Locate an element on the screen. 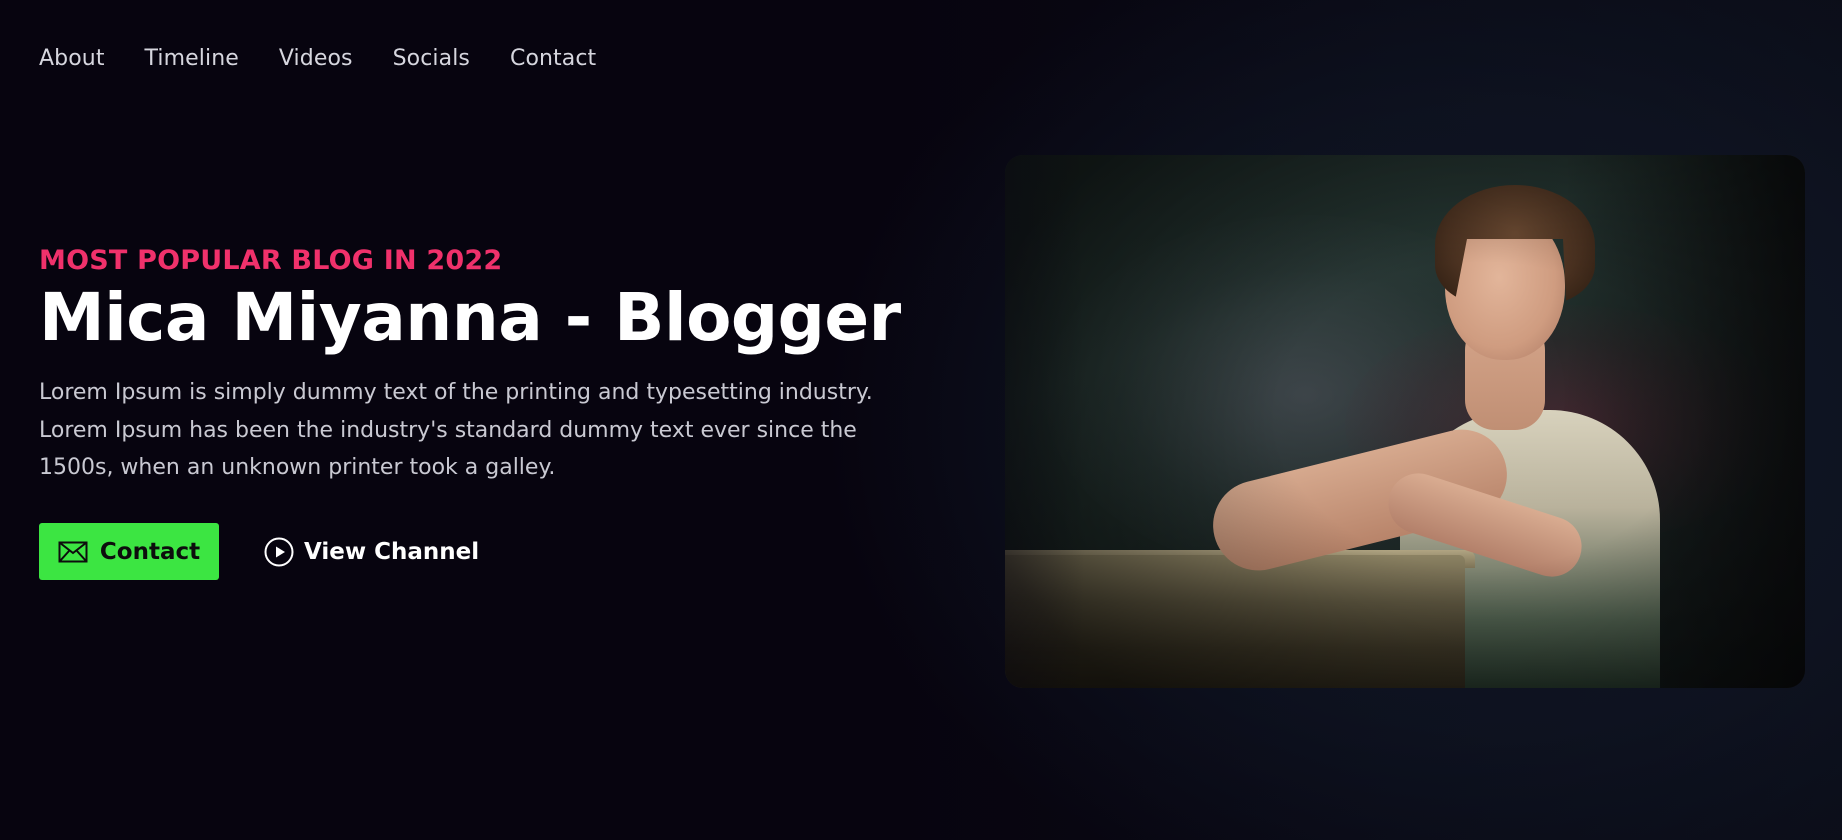 This screenshot has width=1842, height=840. view-channel-button: View Channel is located at coordinates (371, 552).